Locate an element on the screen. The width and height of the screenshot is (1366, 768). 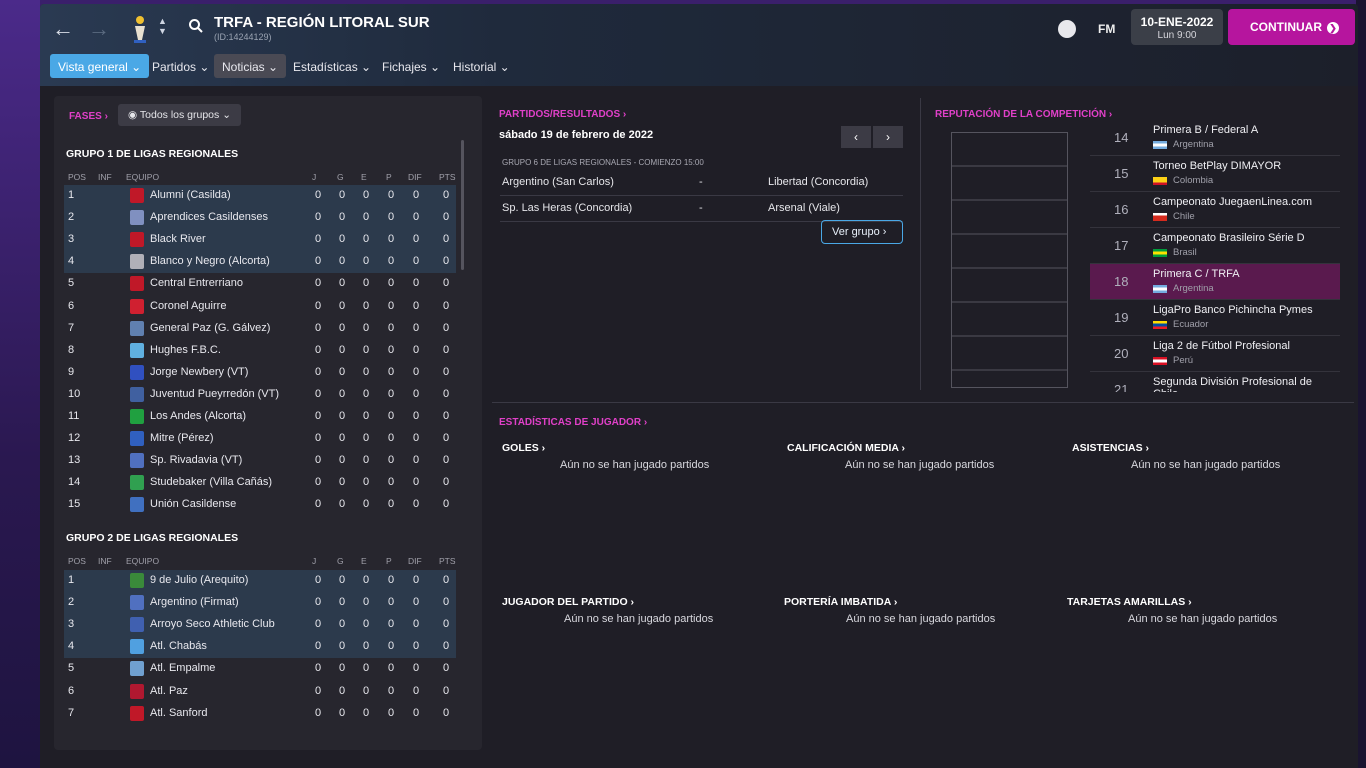
tab-historial: Historial ⌄ is located at coordinates (481, 66).